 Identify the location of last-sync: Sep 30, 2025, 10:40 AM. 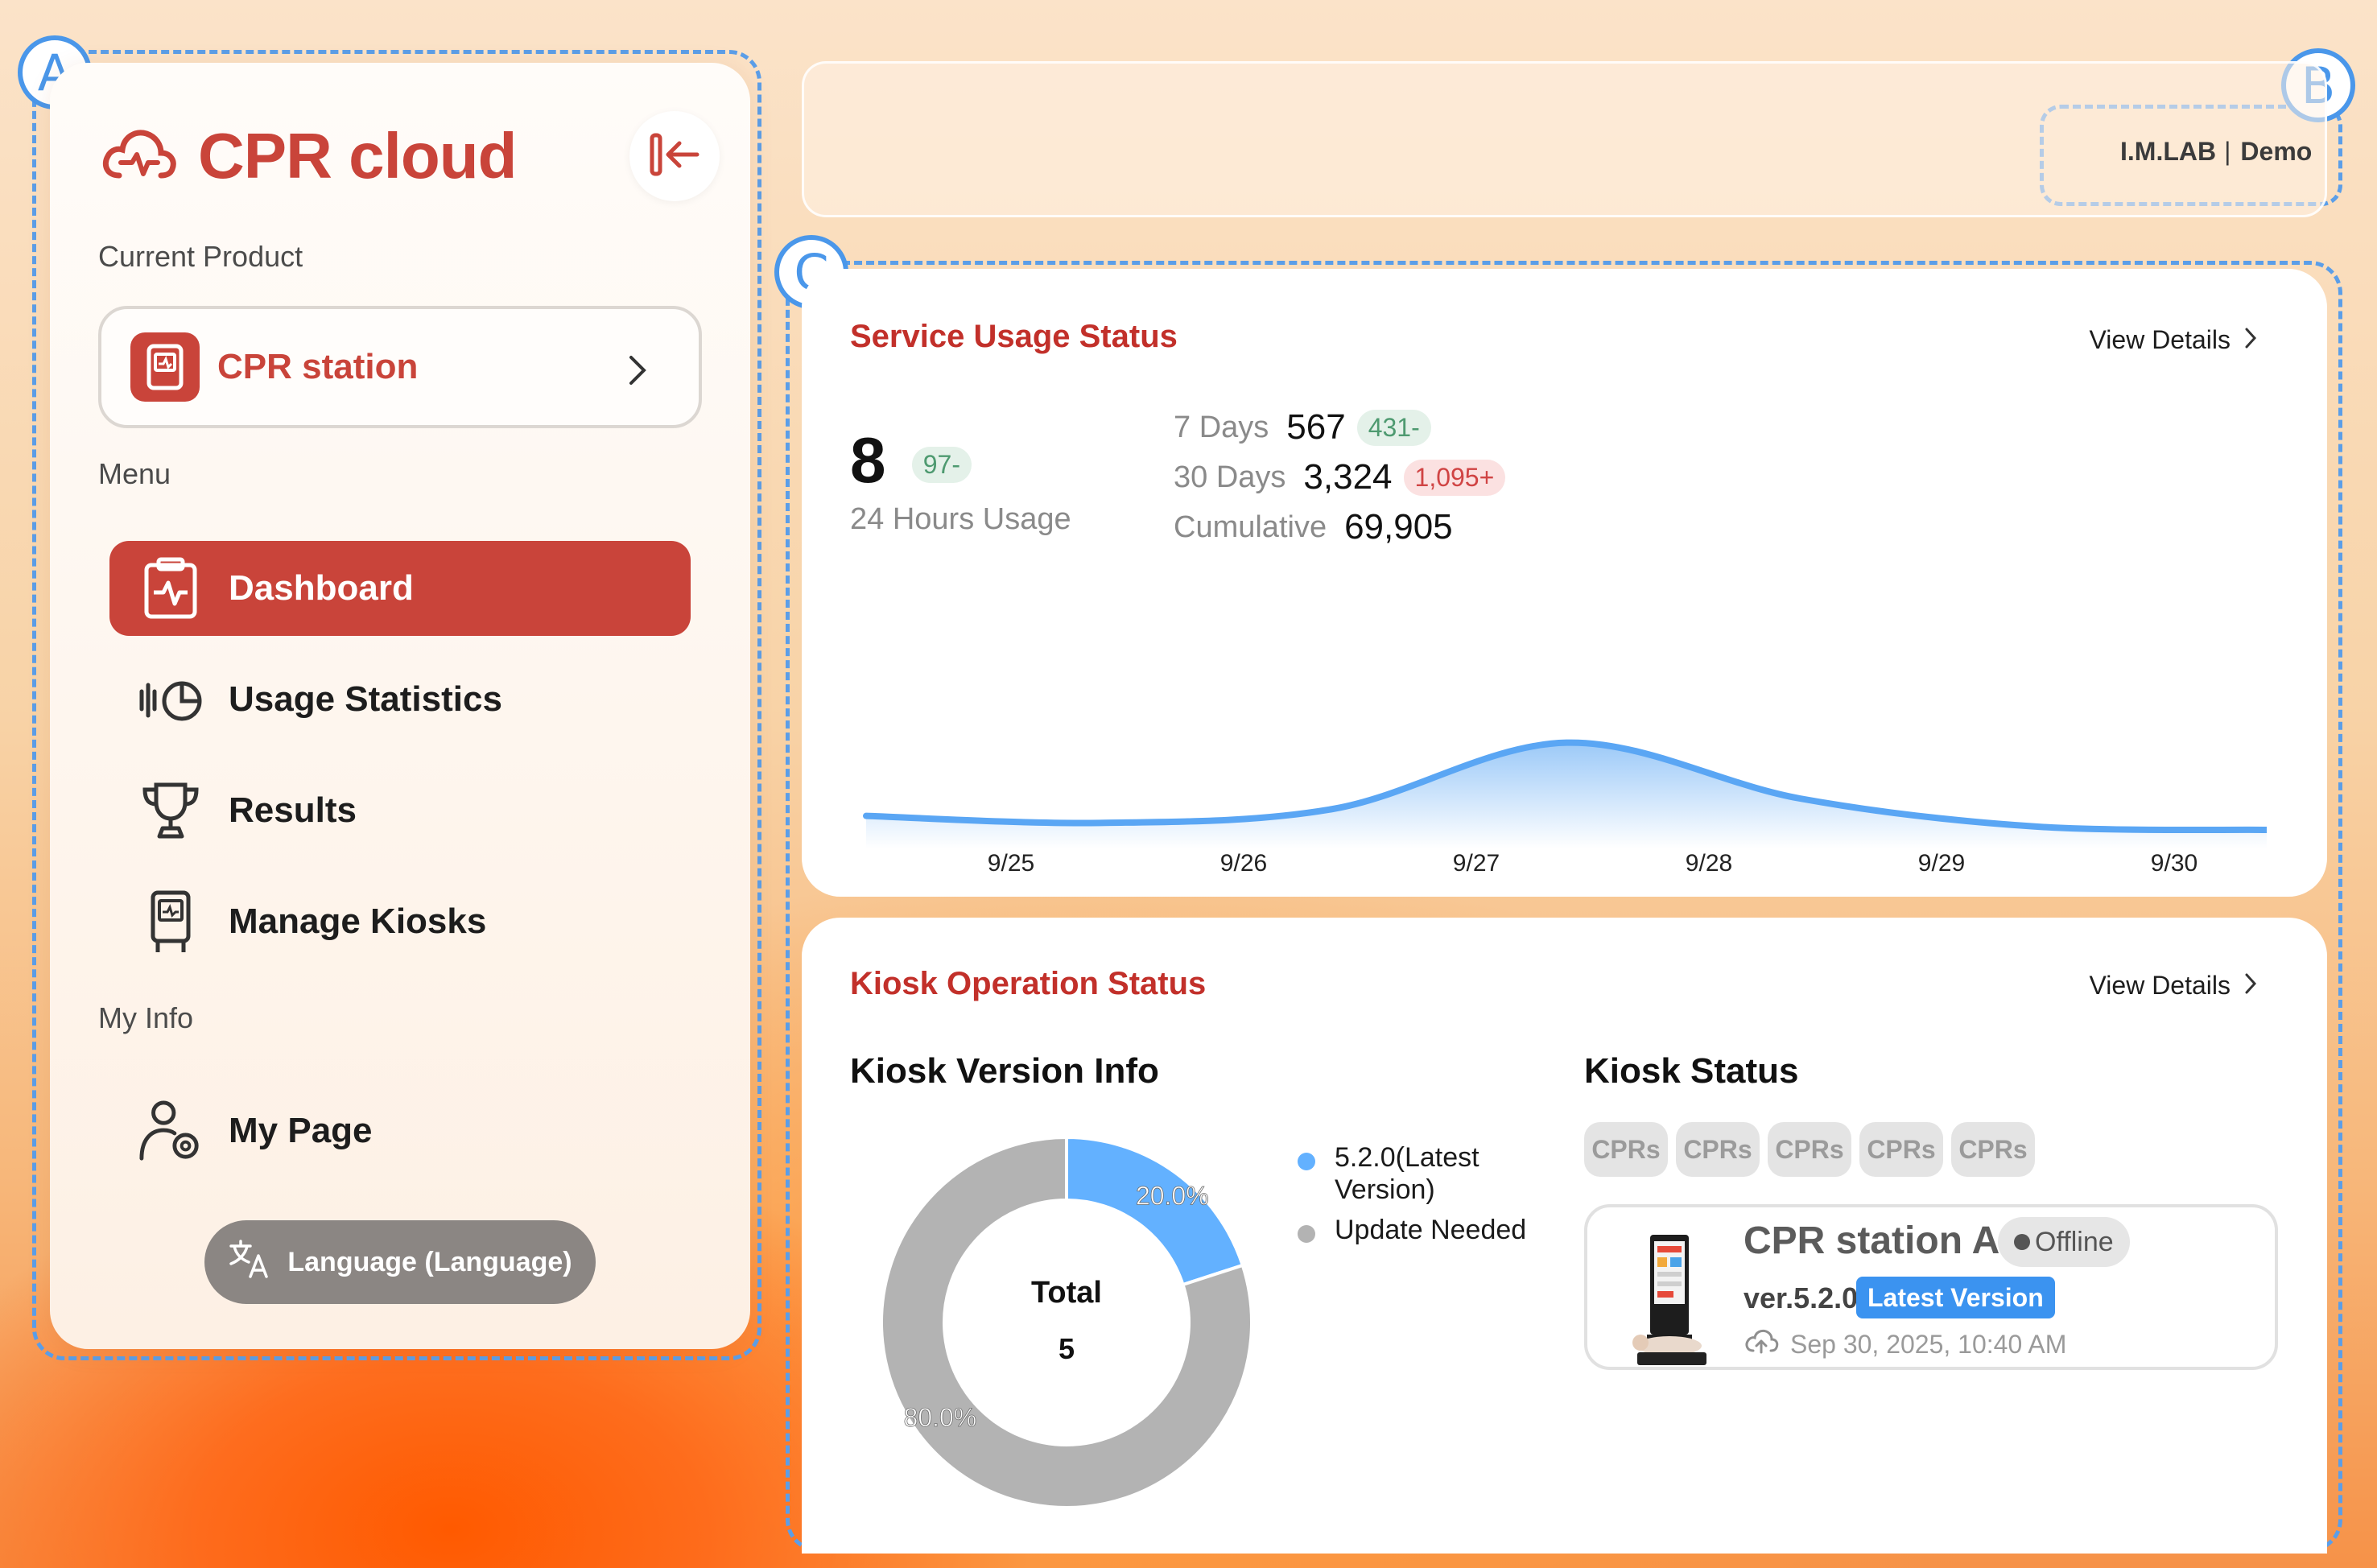
(1905, 1344).